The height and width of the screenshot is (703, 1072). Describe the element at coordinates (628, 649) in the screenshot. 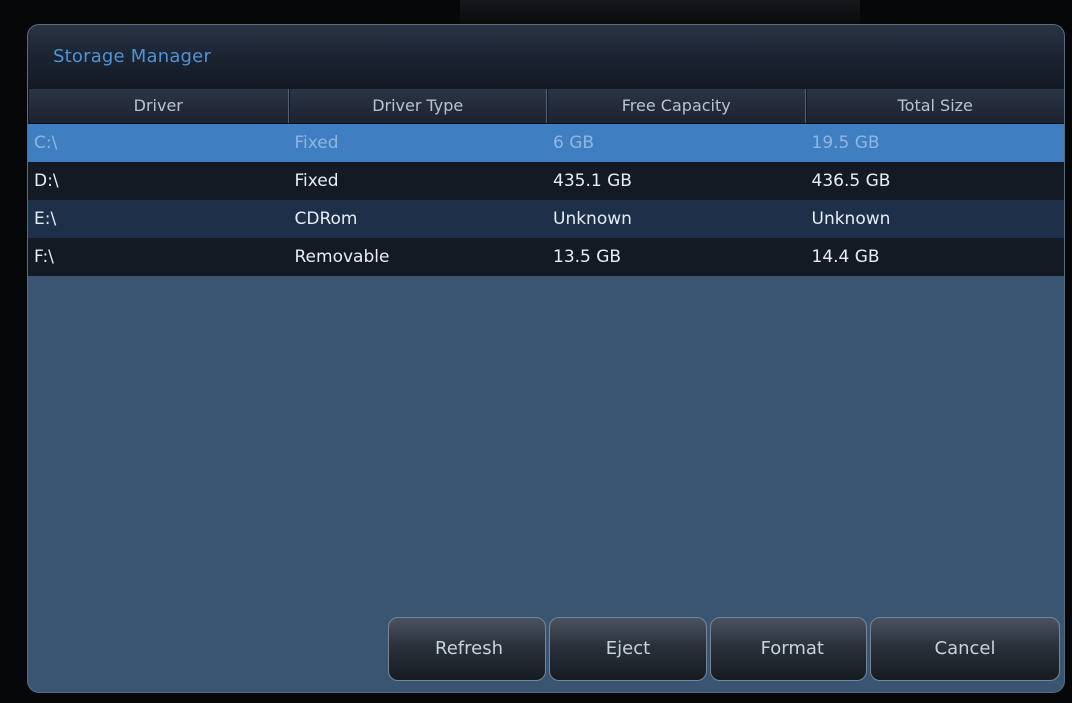

I see `eject-button: Eject` at that location.